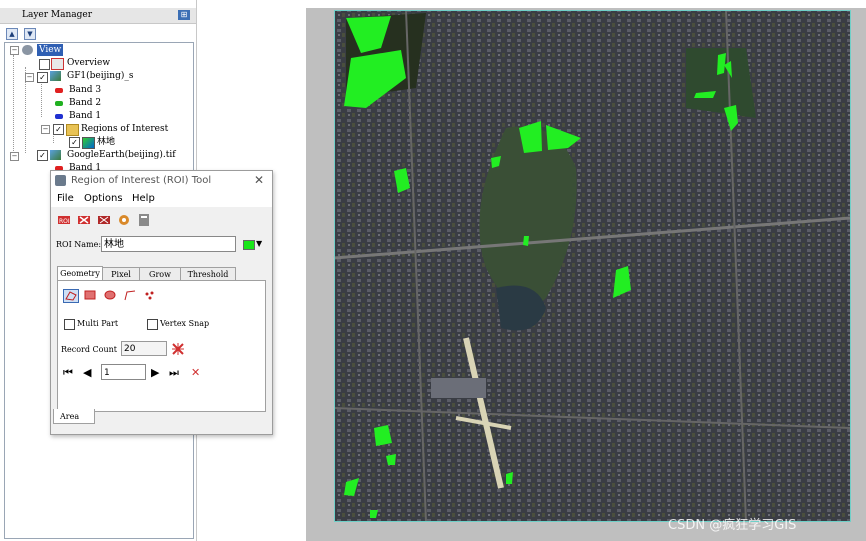  I want to click on pin-icon: ⊞, so click(184, 15).